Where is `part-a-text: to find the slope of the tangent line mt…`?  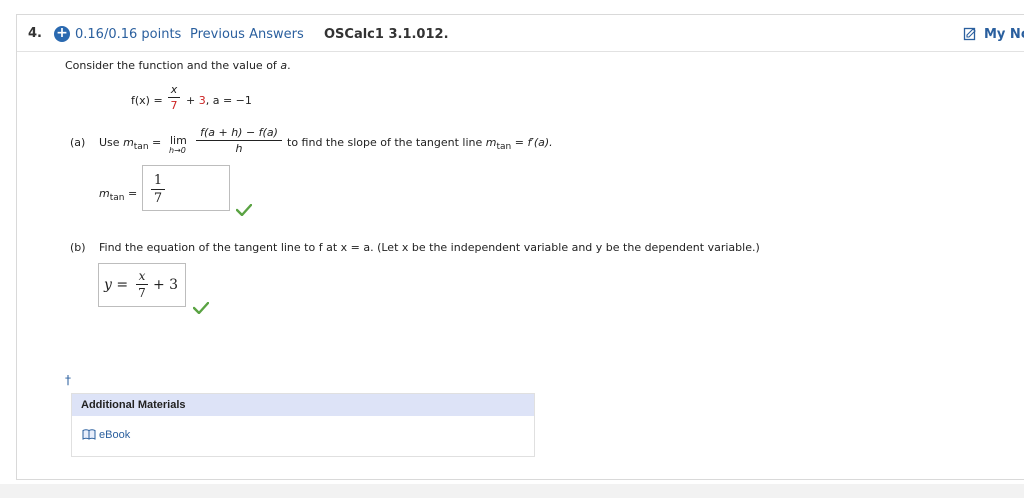
part-a-text: to find the slope of the tangent line mt… is located at coordinates (420, 144).